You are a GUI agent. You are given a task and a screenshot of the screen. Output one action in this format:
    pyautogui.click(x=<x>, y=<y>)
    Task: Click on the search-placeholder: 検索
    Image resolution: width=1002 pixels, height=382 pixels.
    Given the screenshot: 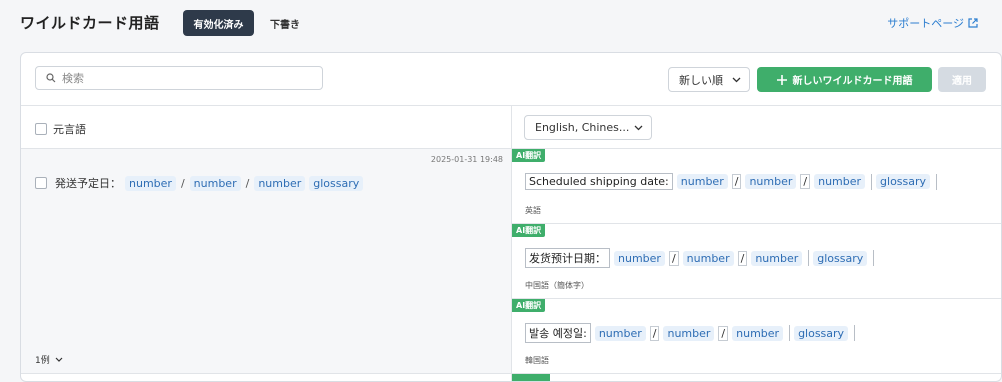 What is the action you would take?
    pyautogui.click(x=73, y=78)
    